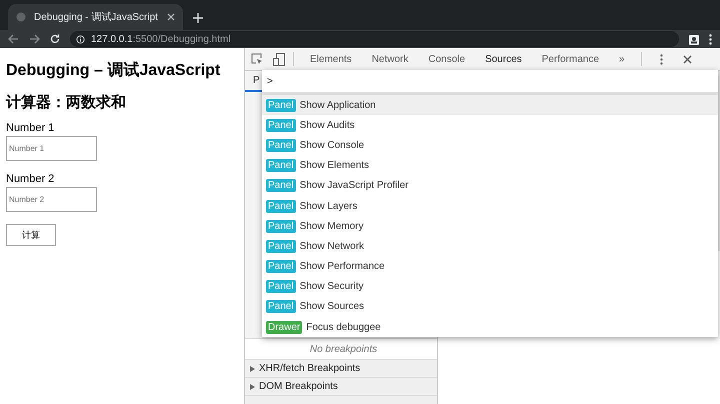  I want to click on devtools-tab: Sources, so click(503, 59).